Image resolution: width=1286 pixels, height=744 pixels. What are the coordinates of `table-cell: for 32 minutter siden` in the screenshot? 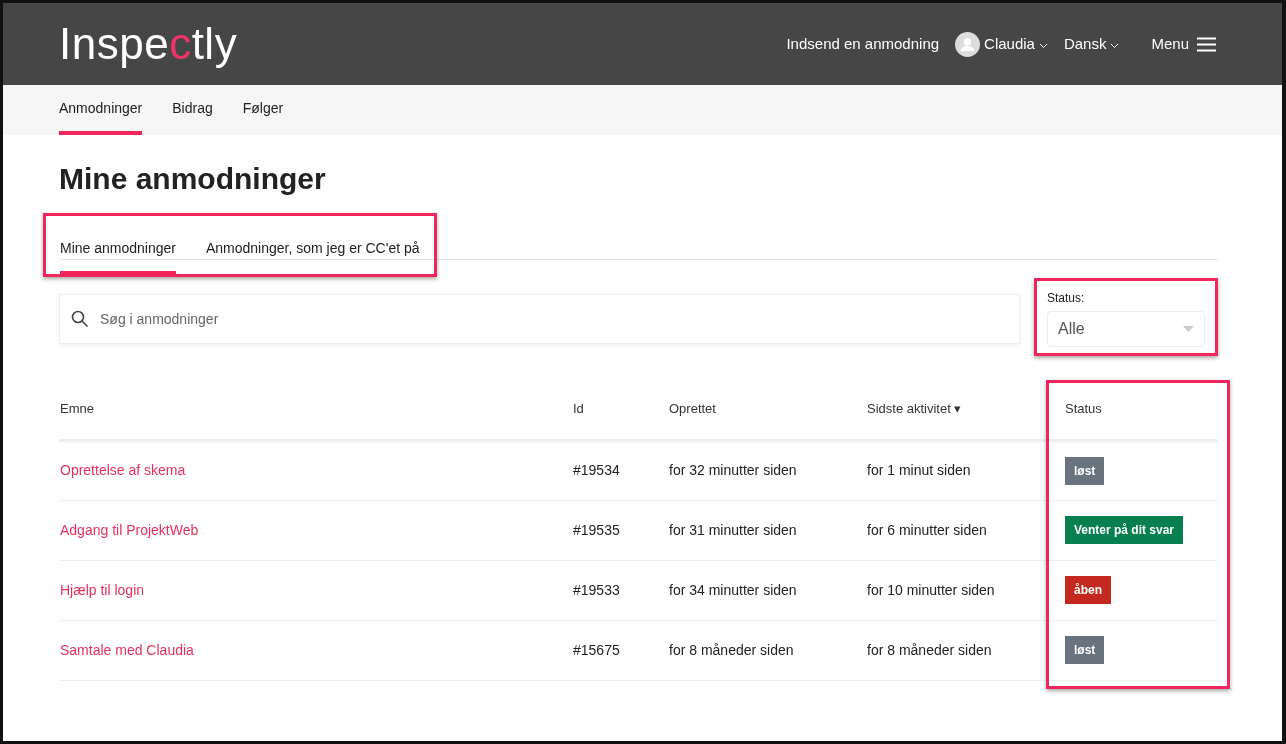 It's located at (767, 470).